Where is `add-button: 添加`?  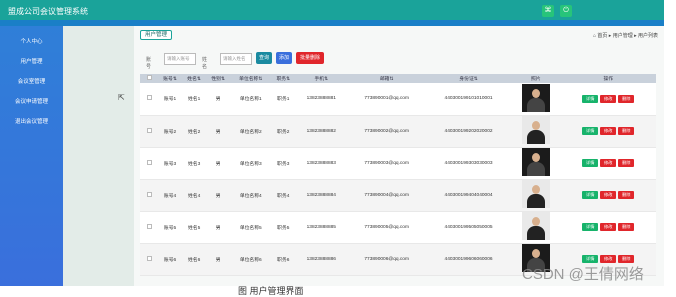 add-button: 添加 is located at coordinates (284, 58).